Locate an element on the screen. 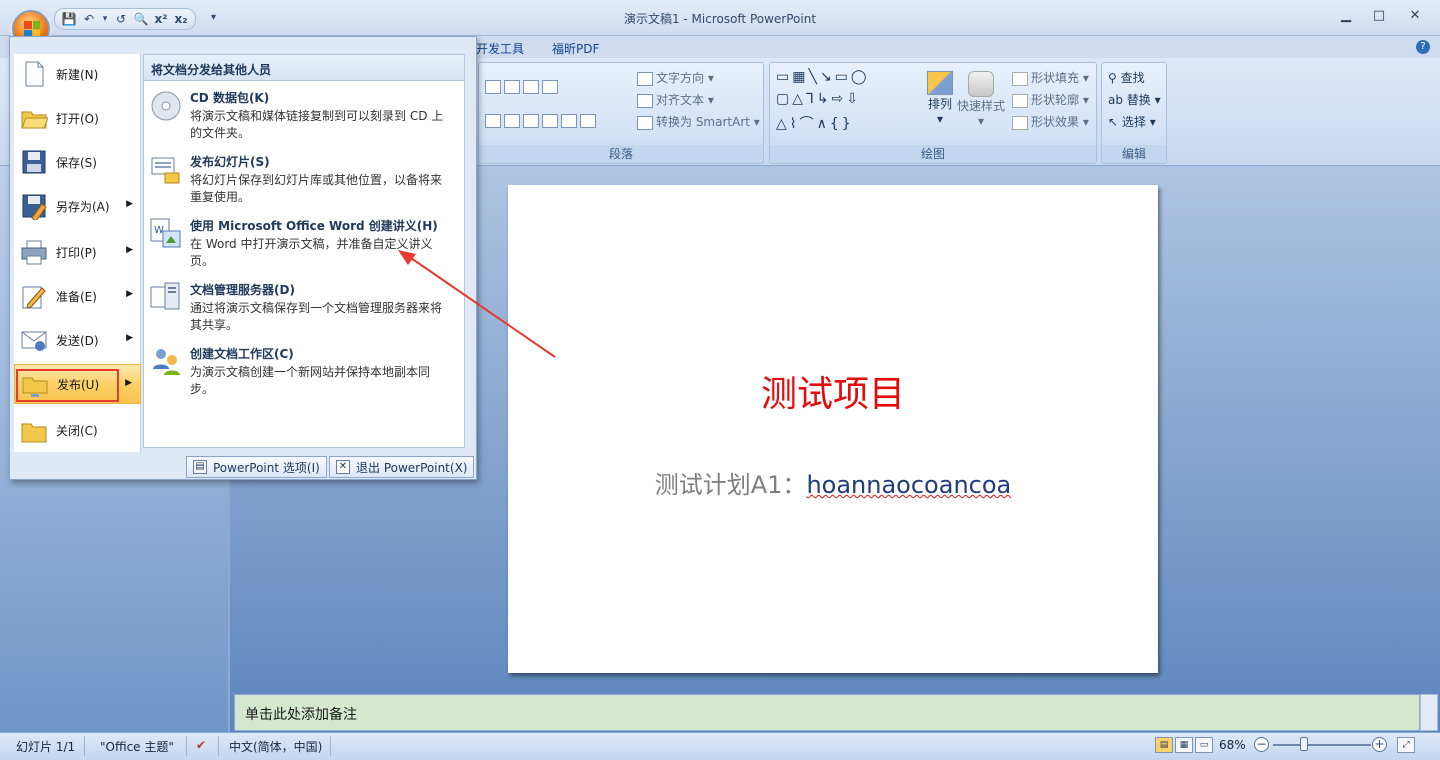  zoom-out-button: − is located at coordinates (1261, 744).